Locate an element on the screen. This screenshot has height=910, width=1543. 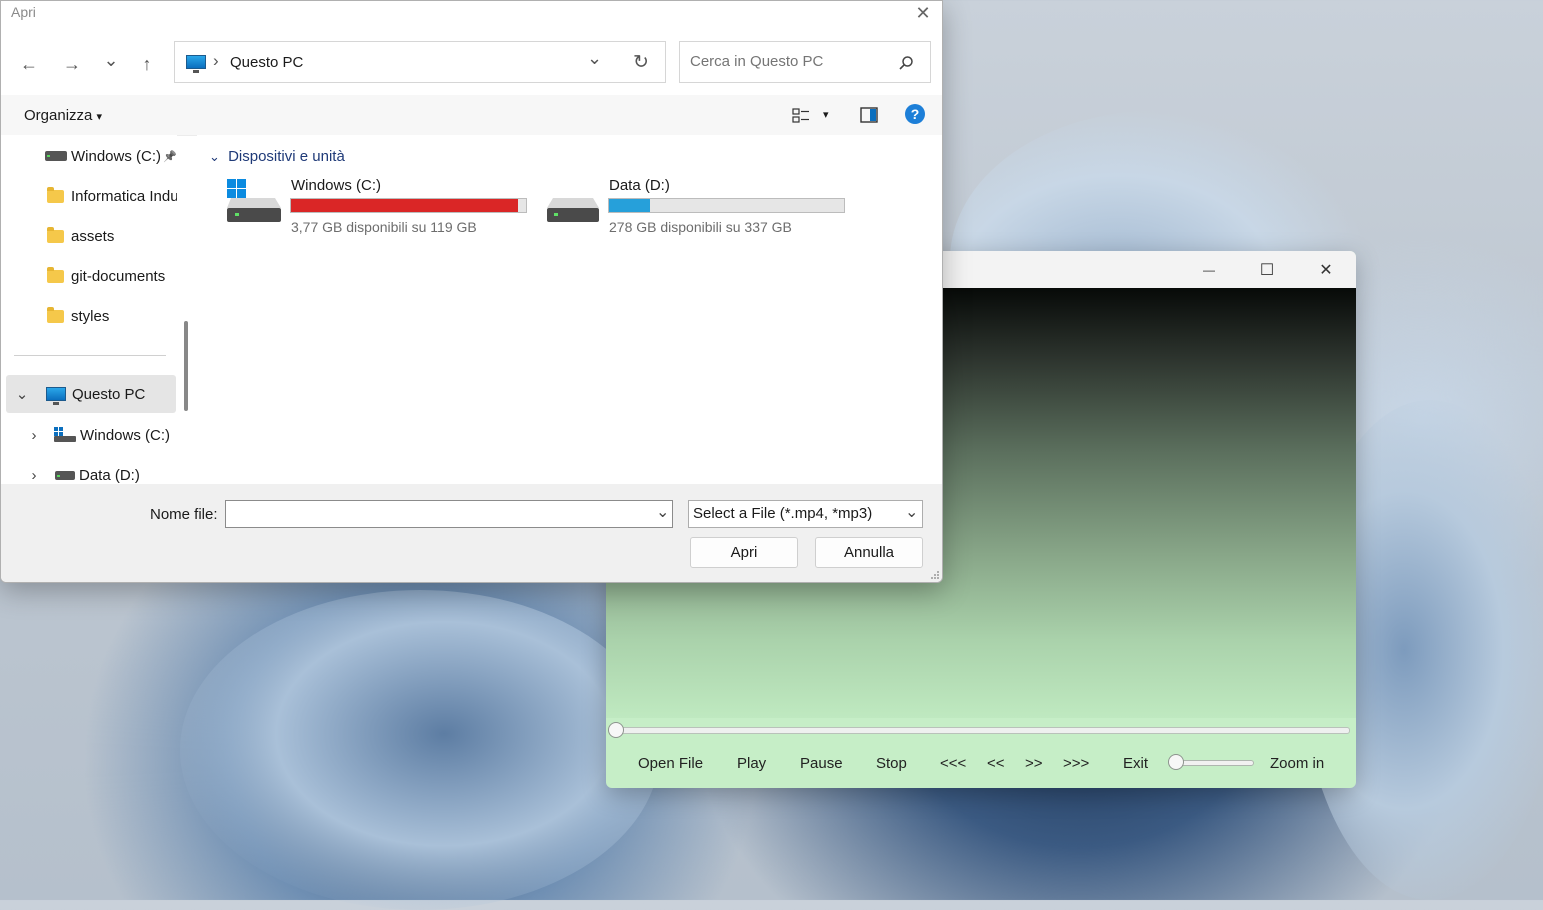
cancel-button: Annulla is located at coordinates (869, 552).